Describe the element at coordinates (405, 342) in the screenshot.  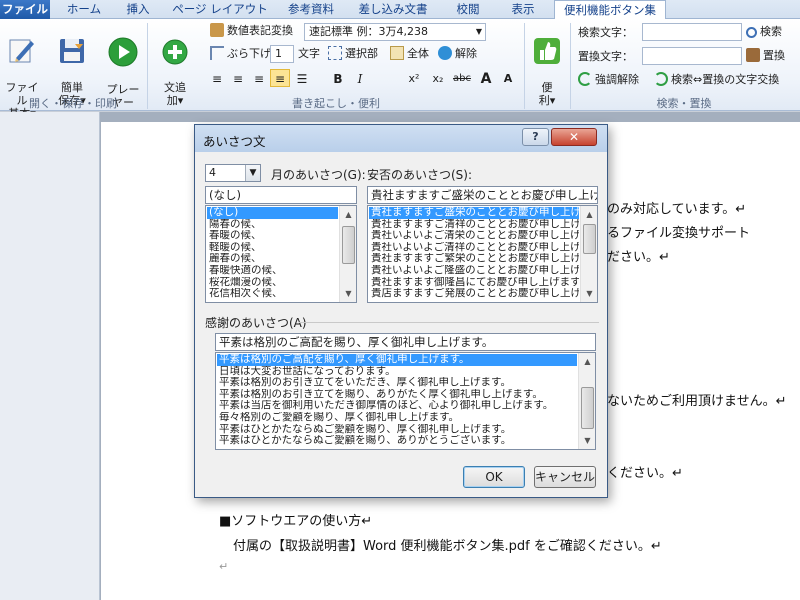
I see `thanks-greeting-input: 平素は格別のご高配を賜り、厚く御礼申し上げます。` at that location.